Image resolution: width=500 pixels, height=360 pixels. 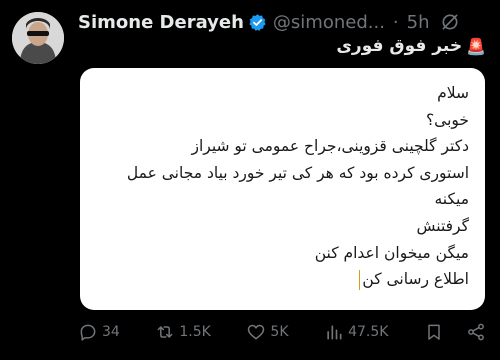 I want to click on note-line-last: اطلاع رسانی کن, so click(x=282, y=279).